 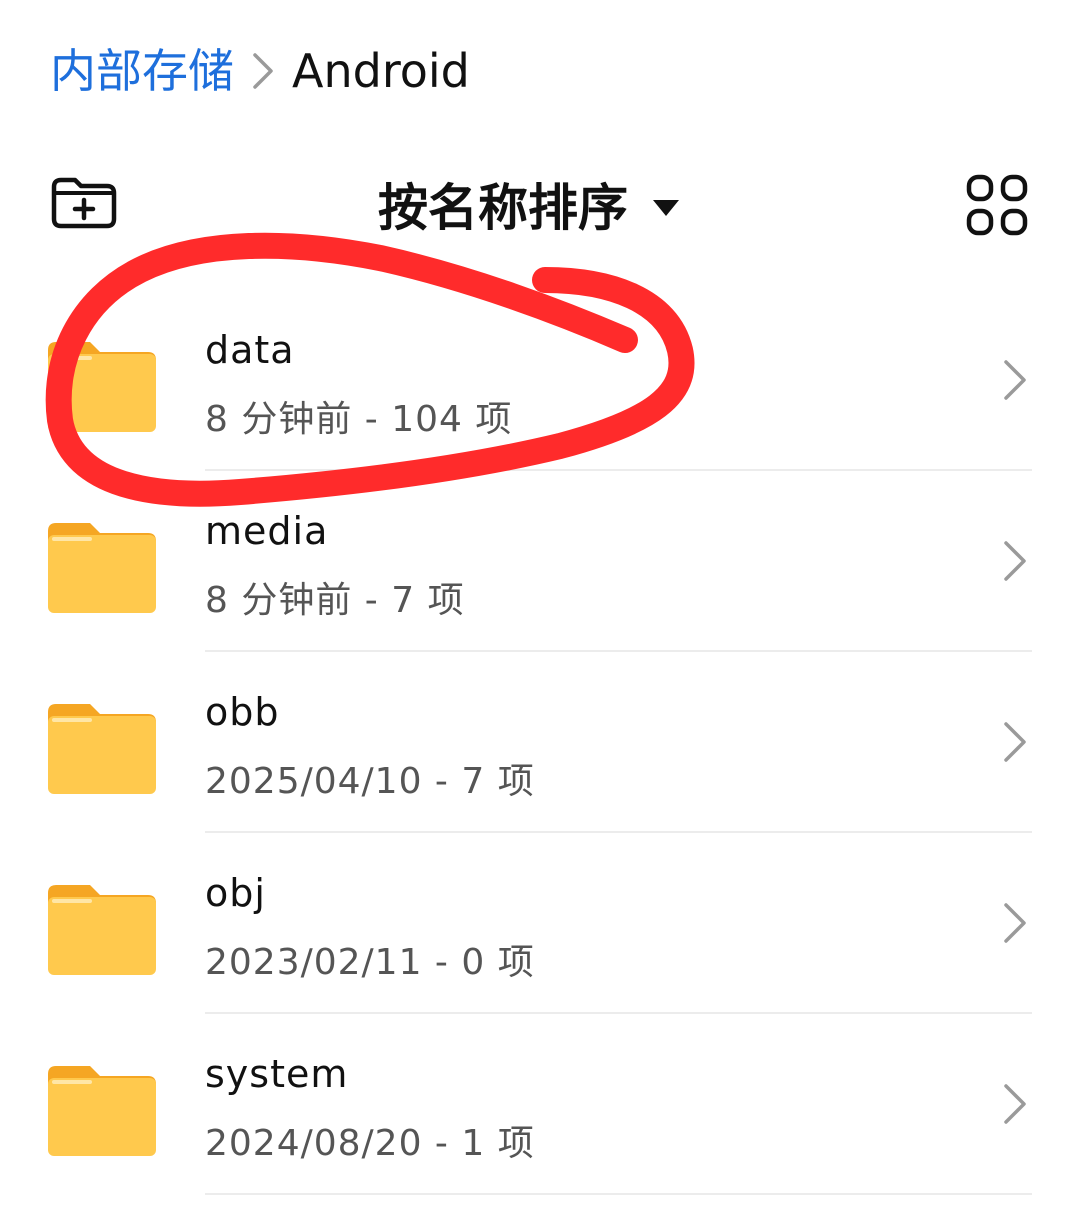 What do you see at coordinates (370, 962) in the screenshot?
I see `folder-meta: 2023/02/11 - 0 项` at bounding box center [370, 962].